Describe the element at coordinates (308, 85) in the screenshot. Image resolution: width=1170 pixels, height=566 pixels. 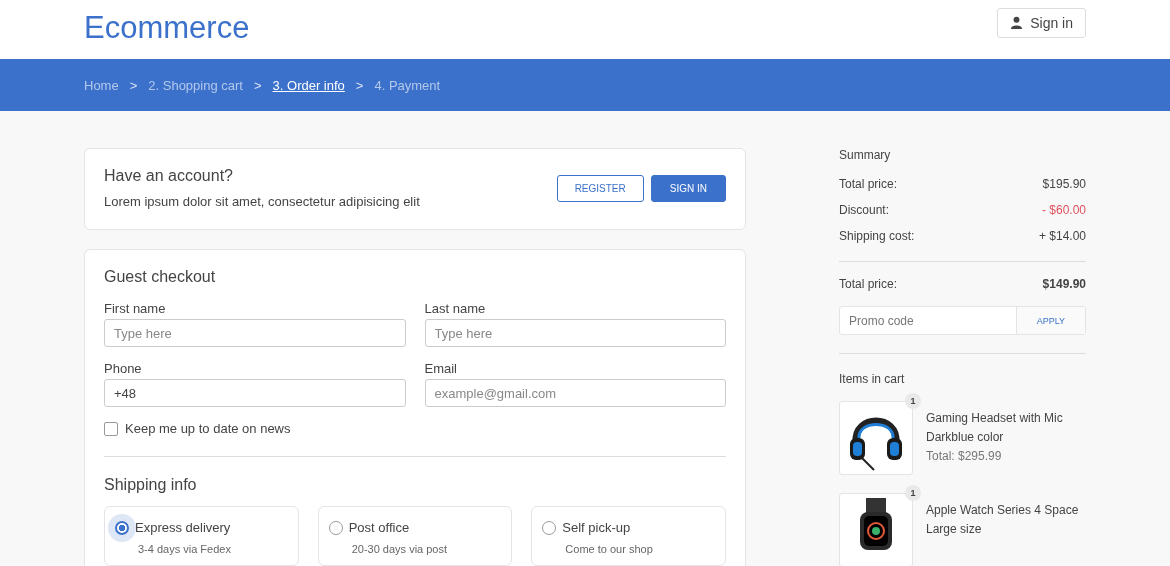
I see `breadcrumb-link: 3. Order info` at that location.